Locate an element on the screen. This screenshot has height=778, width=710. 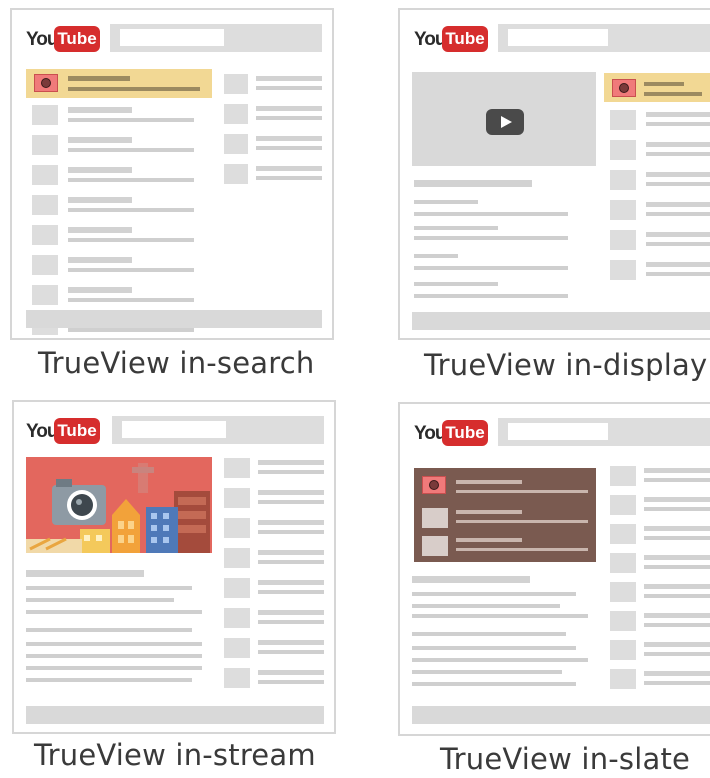
caption: TrueView in-display is located at coordinates (566, 365).